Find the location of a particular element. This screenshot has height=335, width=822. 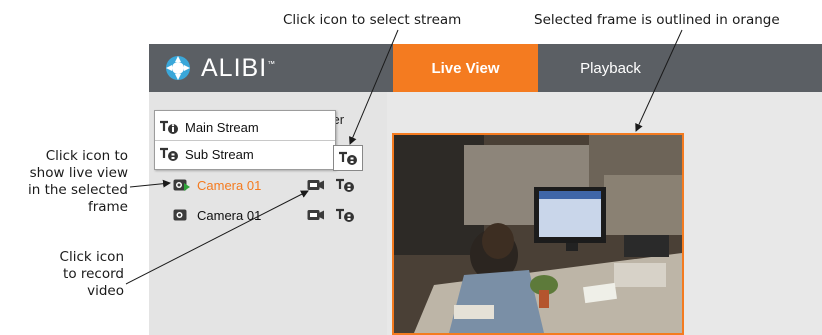

annotation-select-stream: Click icon to select stream is located at coordinates (372, 20).